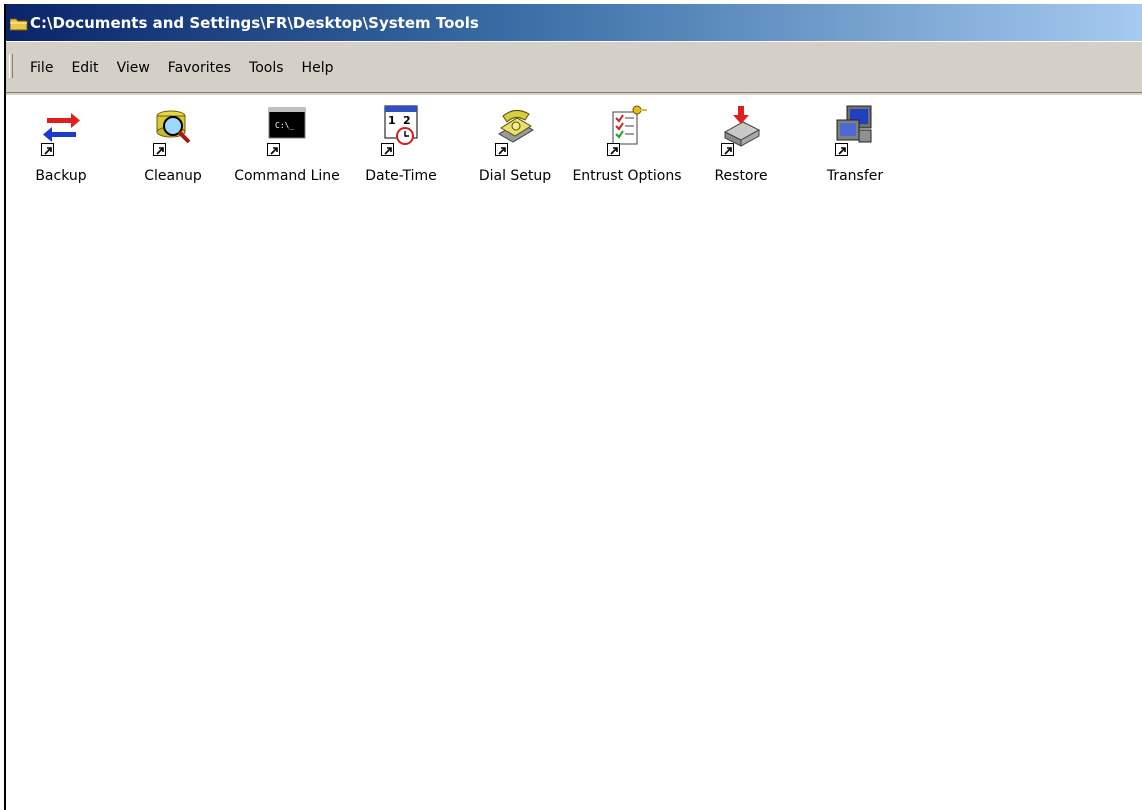 The height and width of the screenshot is (810, 1142). I want to click on shortcut-label: Command Line, so click(287, 176).